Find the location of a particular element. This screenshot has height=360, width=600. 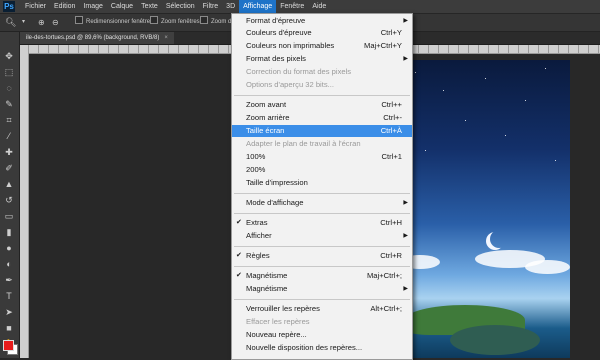

menu-item-label: Taille écran is located at coordinates (265, 130).